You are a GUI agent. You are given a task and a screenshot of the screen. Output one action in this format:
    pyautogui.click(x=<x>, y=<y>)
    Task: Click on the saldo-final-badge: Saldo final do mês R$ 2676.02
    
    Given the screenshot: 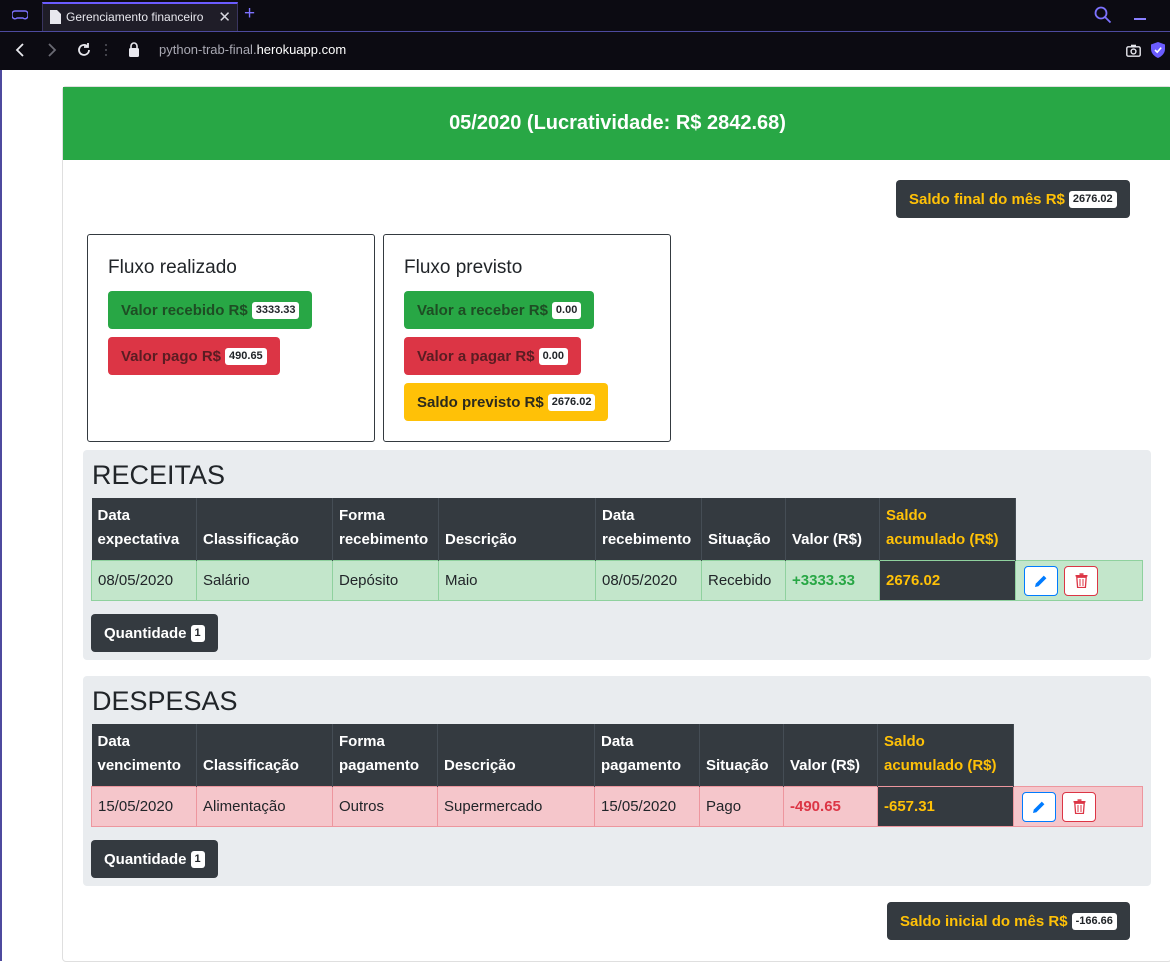 What is the action you would take?
    pyautogui.click(x=1013, y=199)
    